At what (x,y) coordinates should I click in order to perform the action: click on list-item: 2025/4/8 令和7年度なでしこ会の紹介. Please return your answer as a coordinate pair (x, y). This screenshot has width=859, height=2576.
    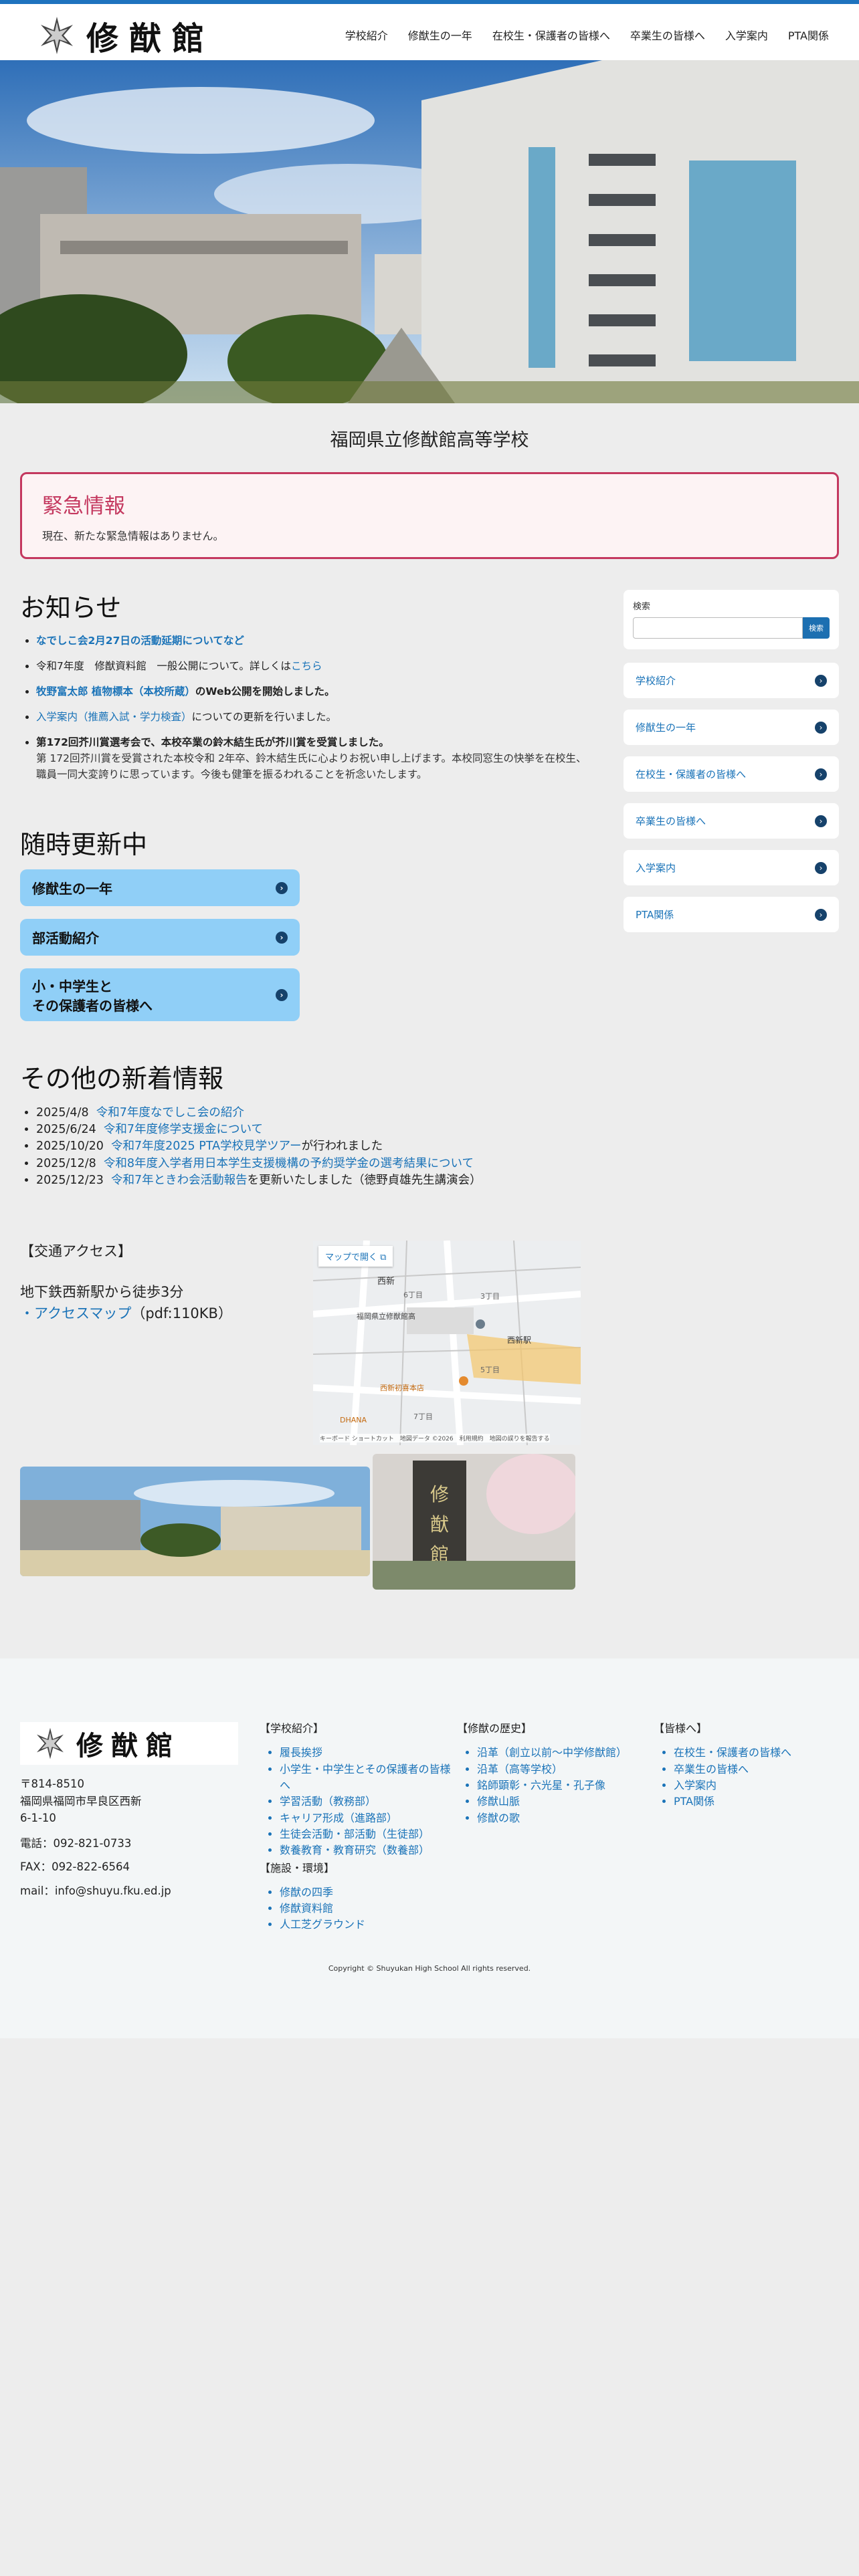
    Looking at the image, I should click on (259, 1113).